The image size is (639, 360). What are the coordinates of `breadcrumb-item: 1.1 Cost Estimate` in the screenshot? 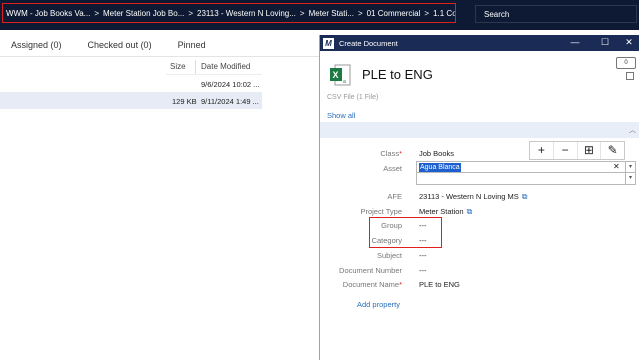 It's located at (444, 13).